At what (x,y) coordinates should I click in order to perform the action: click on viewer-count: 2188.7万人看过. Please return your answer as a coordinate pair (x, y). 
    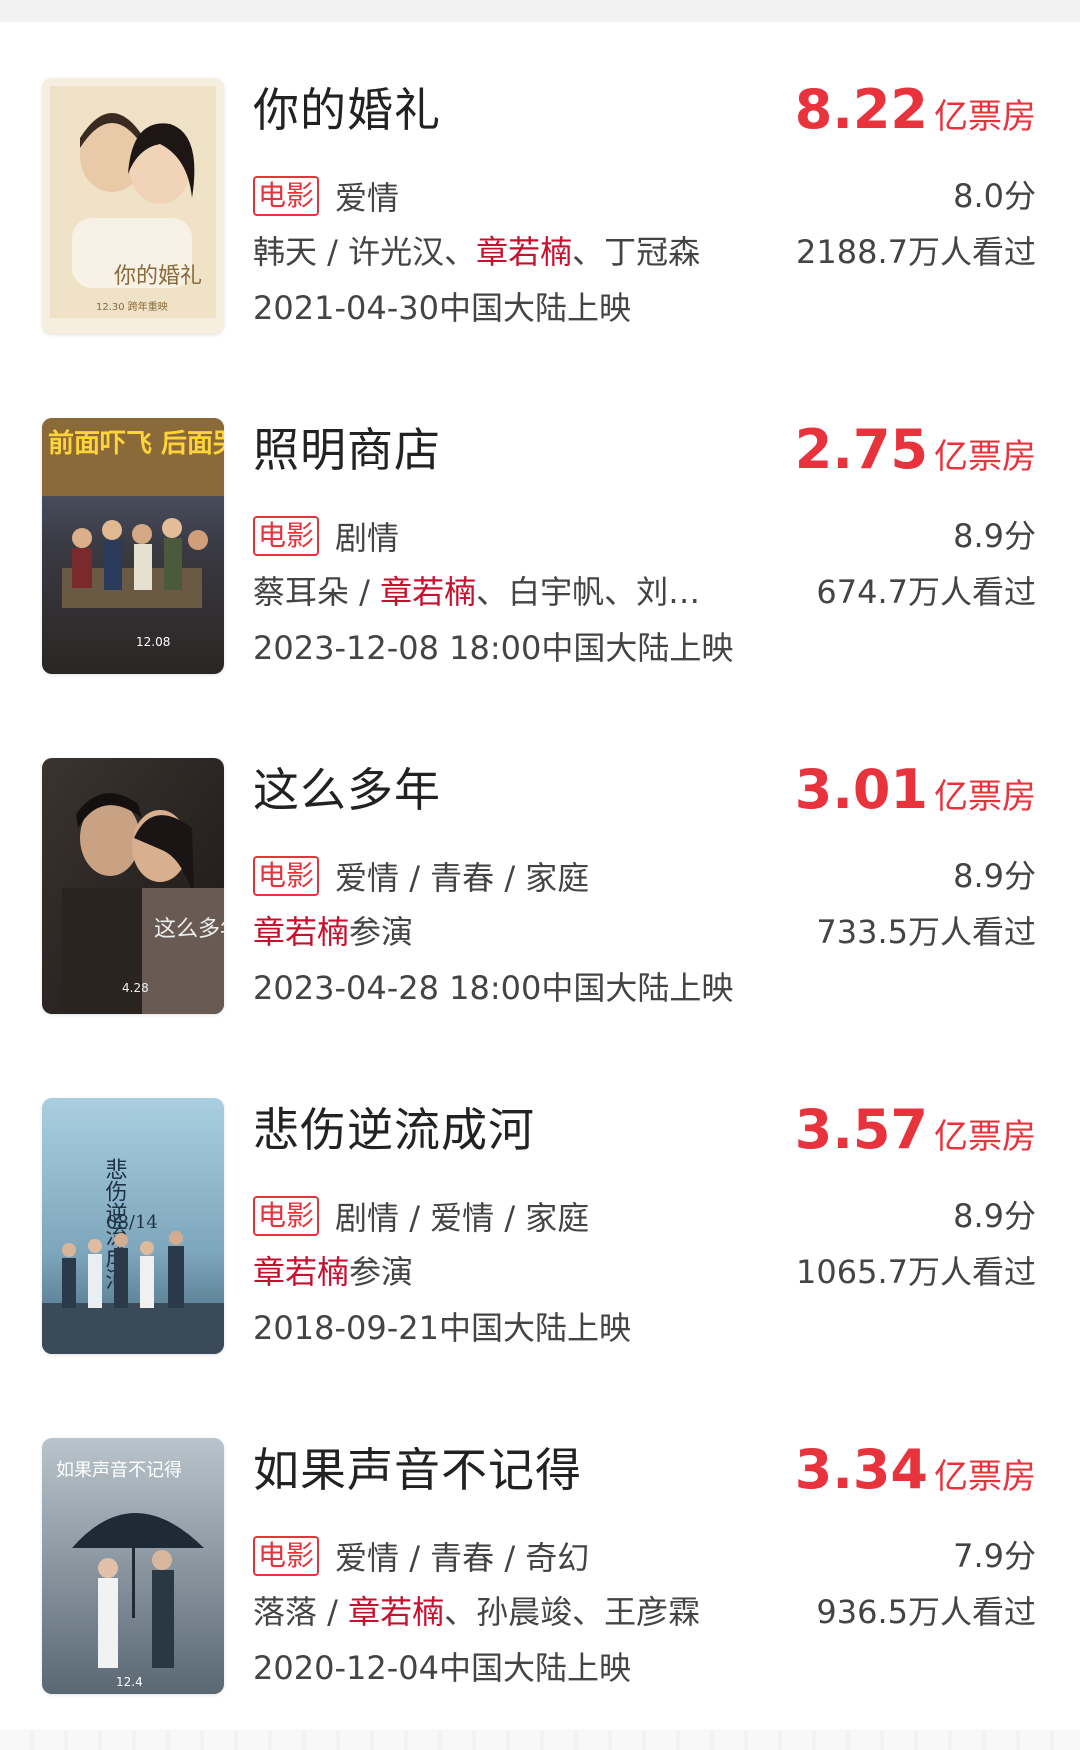
    Looking at the image, I should click on (916, 252).